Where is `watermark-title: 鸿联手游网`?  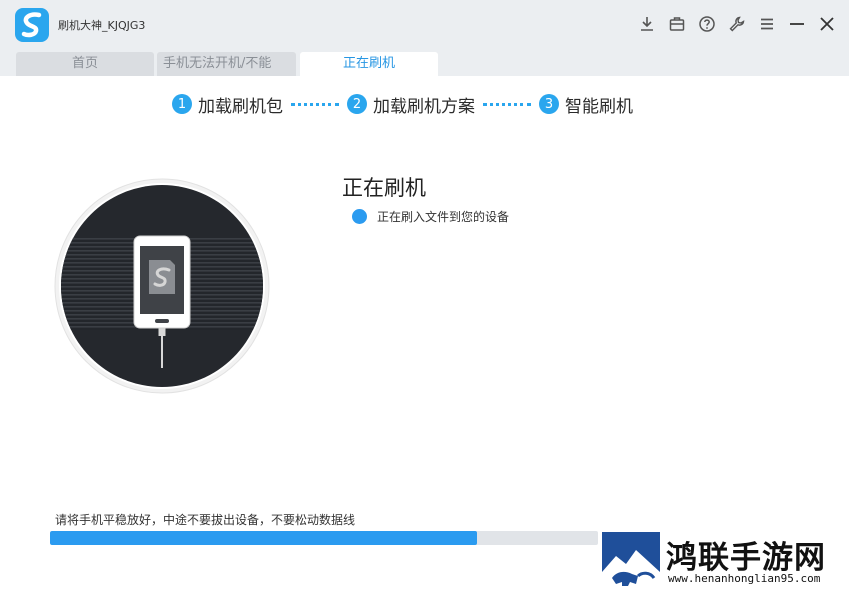 watermark-title: 鸿联手游网 is located at coordinates (746, 558).